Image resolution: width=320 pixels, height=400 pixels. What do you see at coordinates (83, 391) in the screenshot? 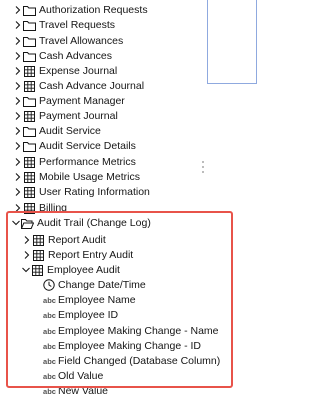
I see `field-label: New Value` at bounding box center [83, 391].